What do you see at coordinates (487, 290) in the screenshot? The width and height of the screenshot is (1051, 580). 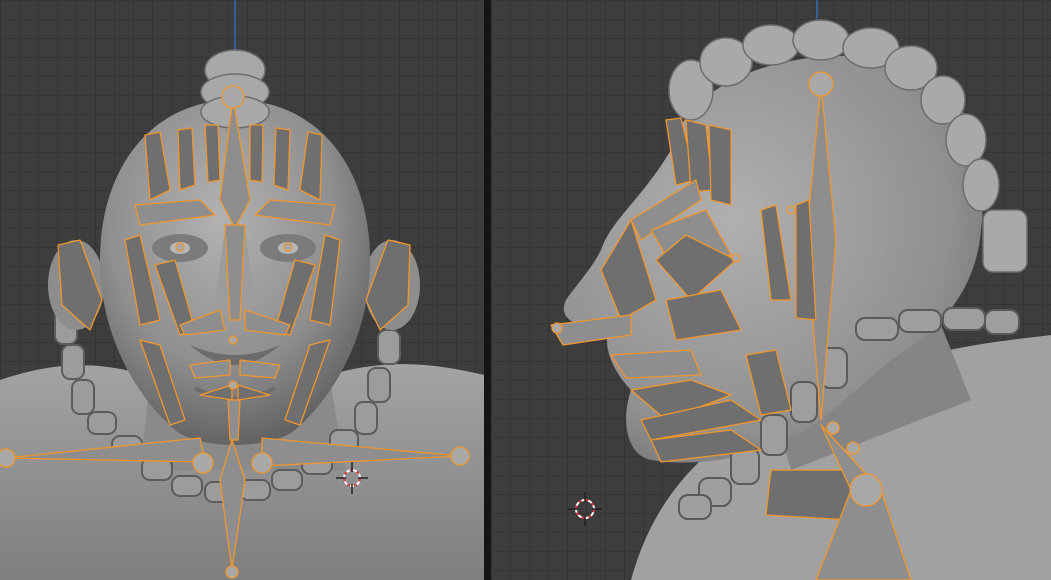 I see `viewport-divider` at bounding box center [487, 290].